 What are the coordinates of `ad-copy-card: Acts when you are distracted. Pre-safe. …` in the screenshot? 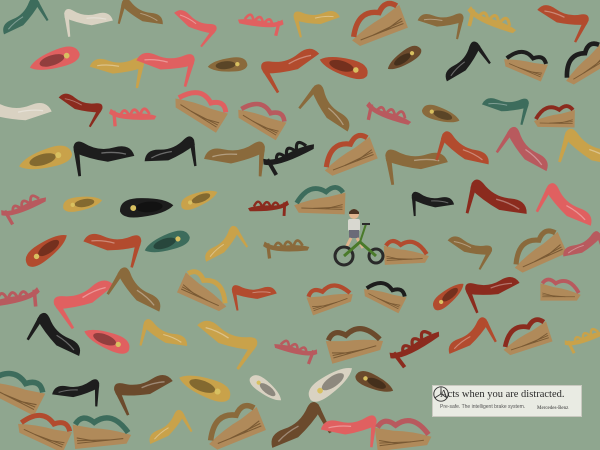 It's located at (507, 401).